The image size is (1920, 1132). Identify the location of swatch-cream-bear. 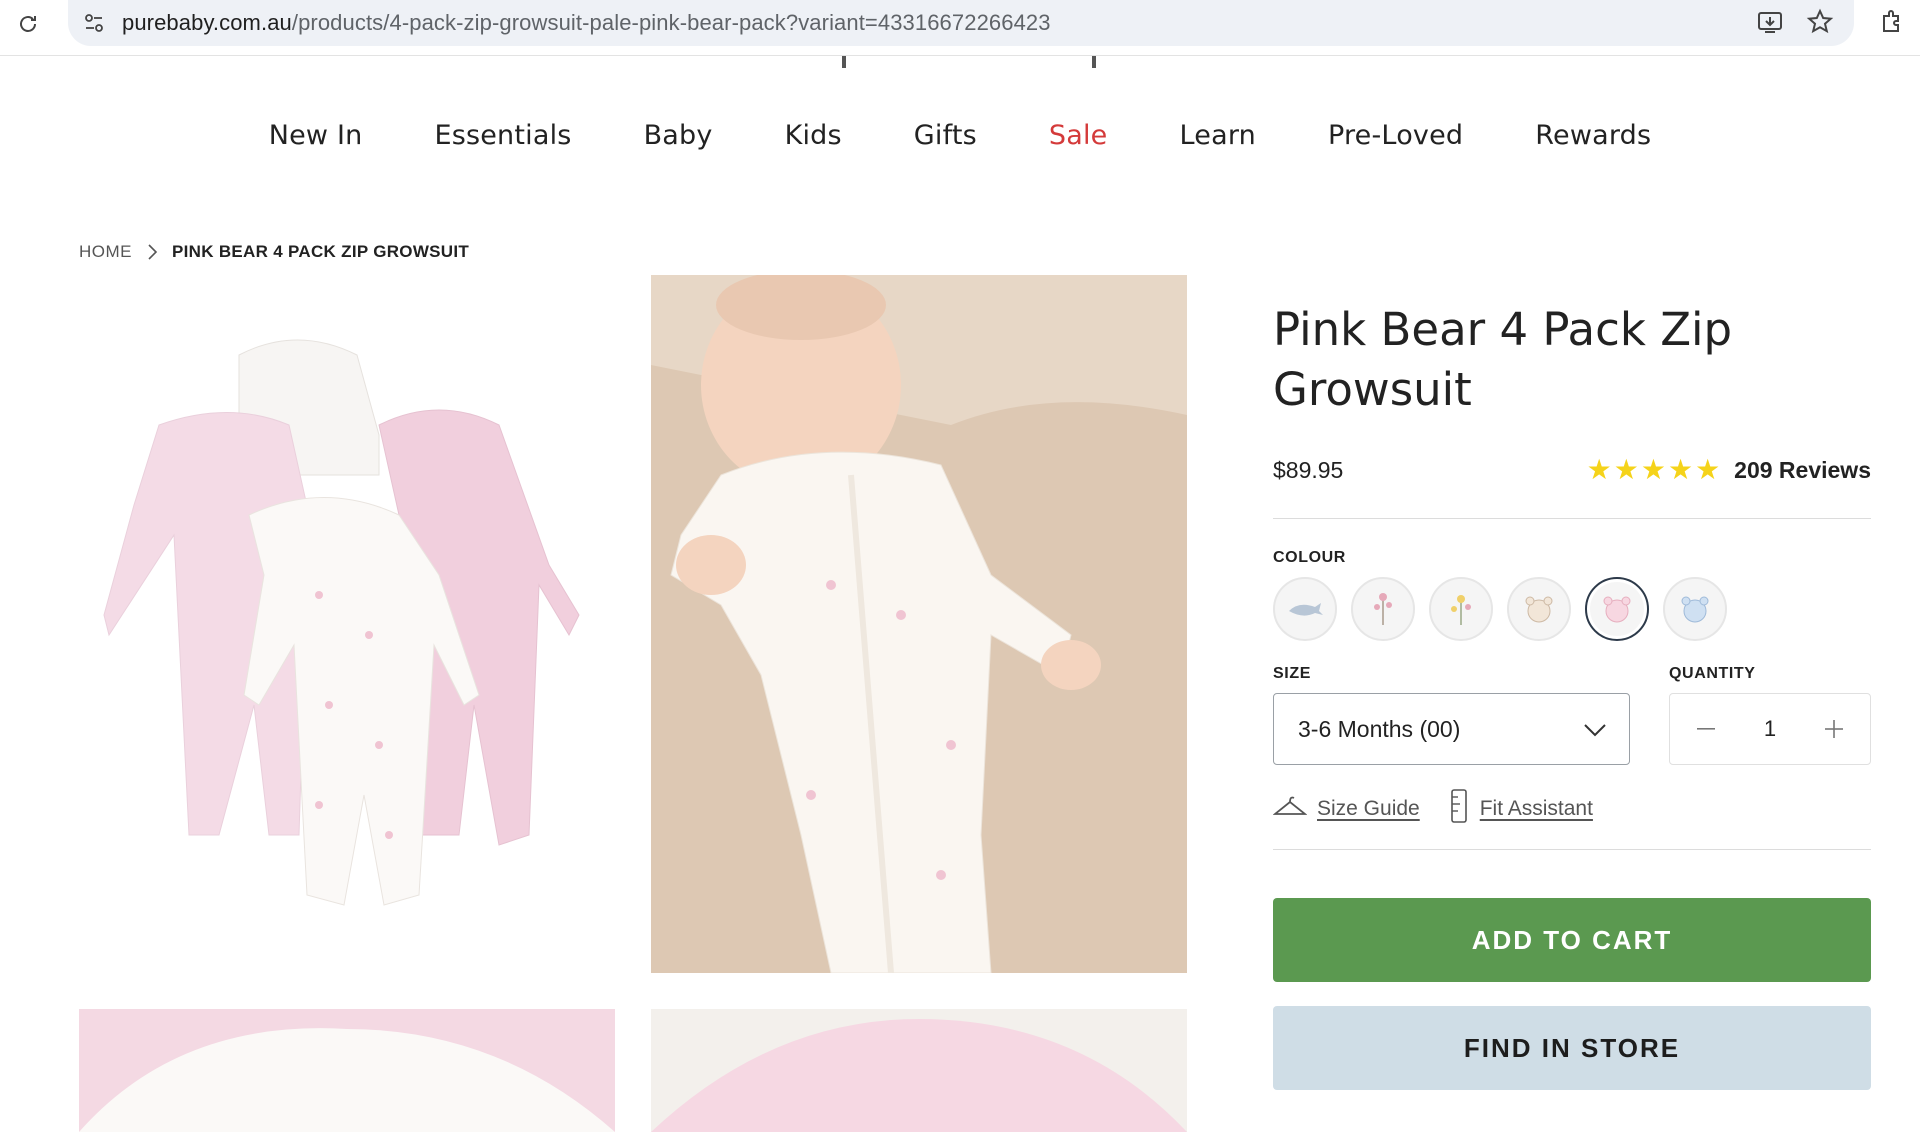
(1539, 609).